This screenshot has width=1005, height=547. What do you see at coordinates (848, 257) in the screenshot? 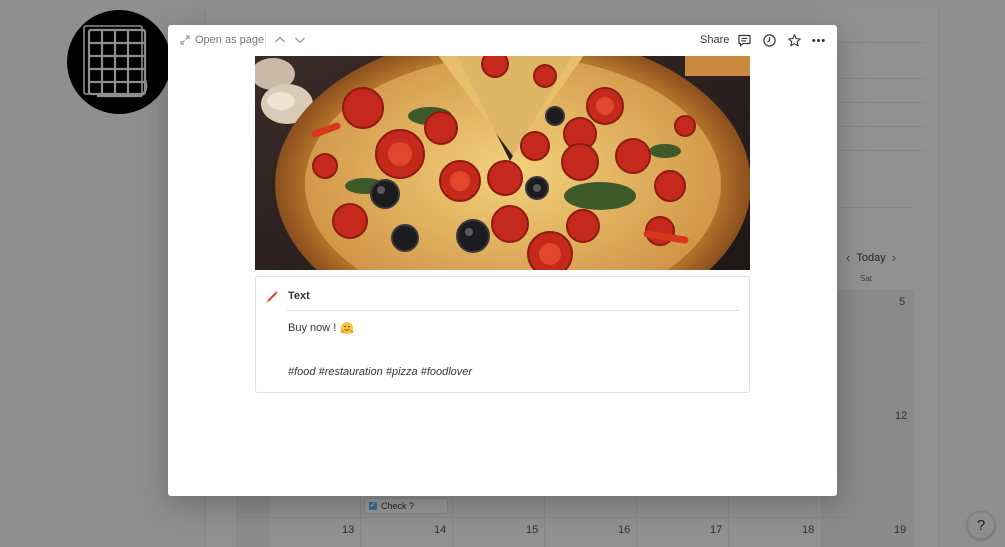
I see `chevron-left-icon: ‹` at bounding box center [848, 257].